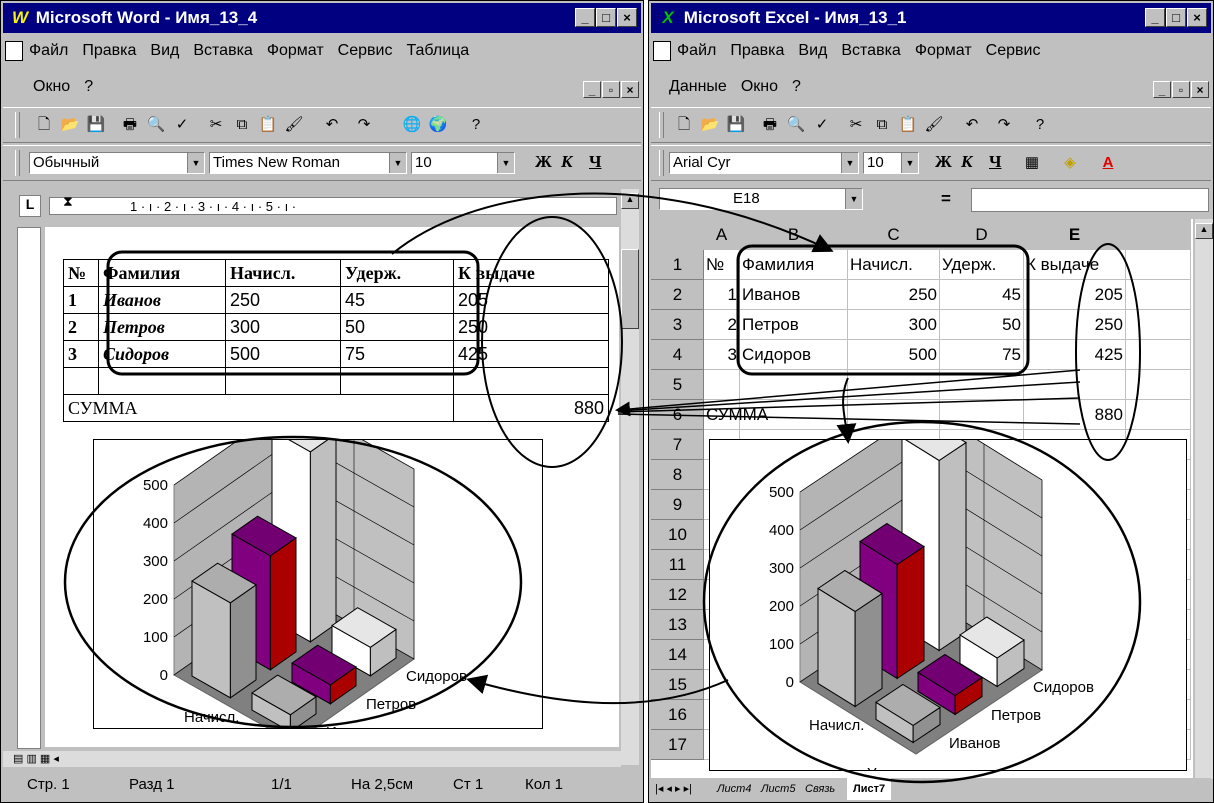 The height and width of the screenshot is (803, 1214). I want to click on row-header: 4, so click(677, 354).